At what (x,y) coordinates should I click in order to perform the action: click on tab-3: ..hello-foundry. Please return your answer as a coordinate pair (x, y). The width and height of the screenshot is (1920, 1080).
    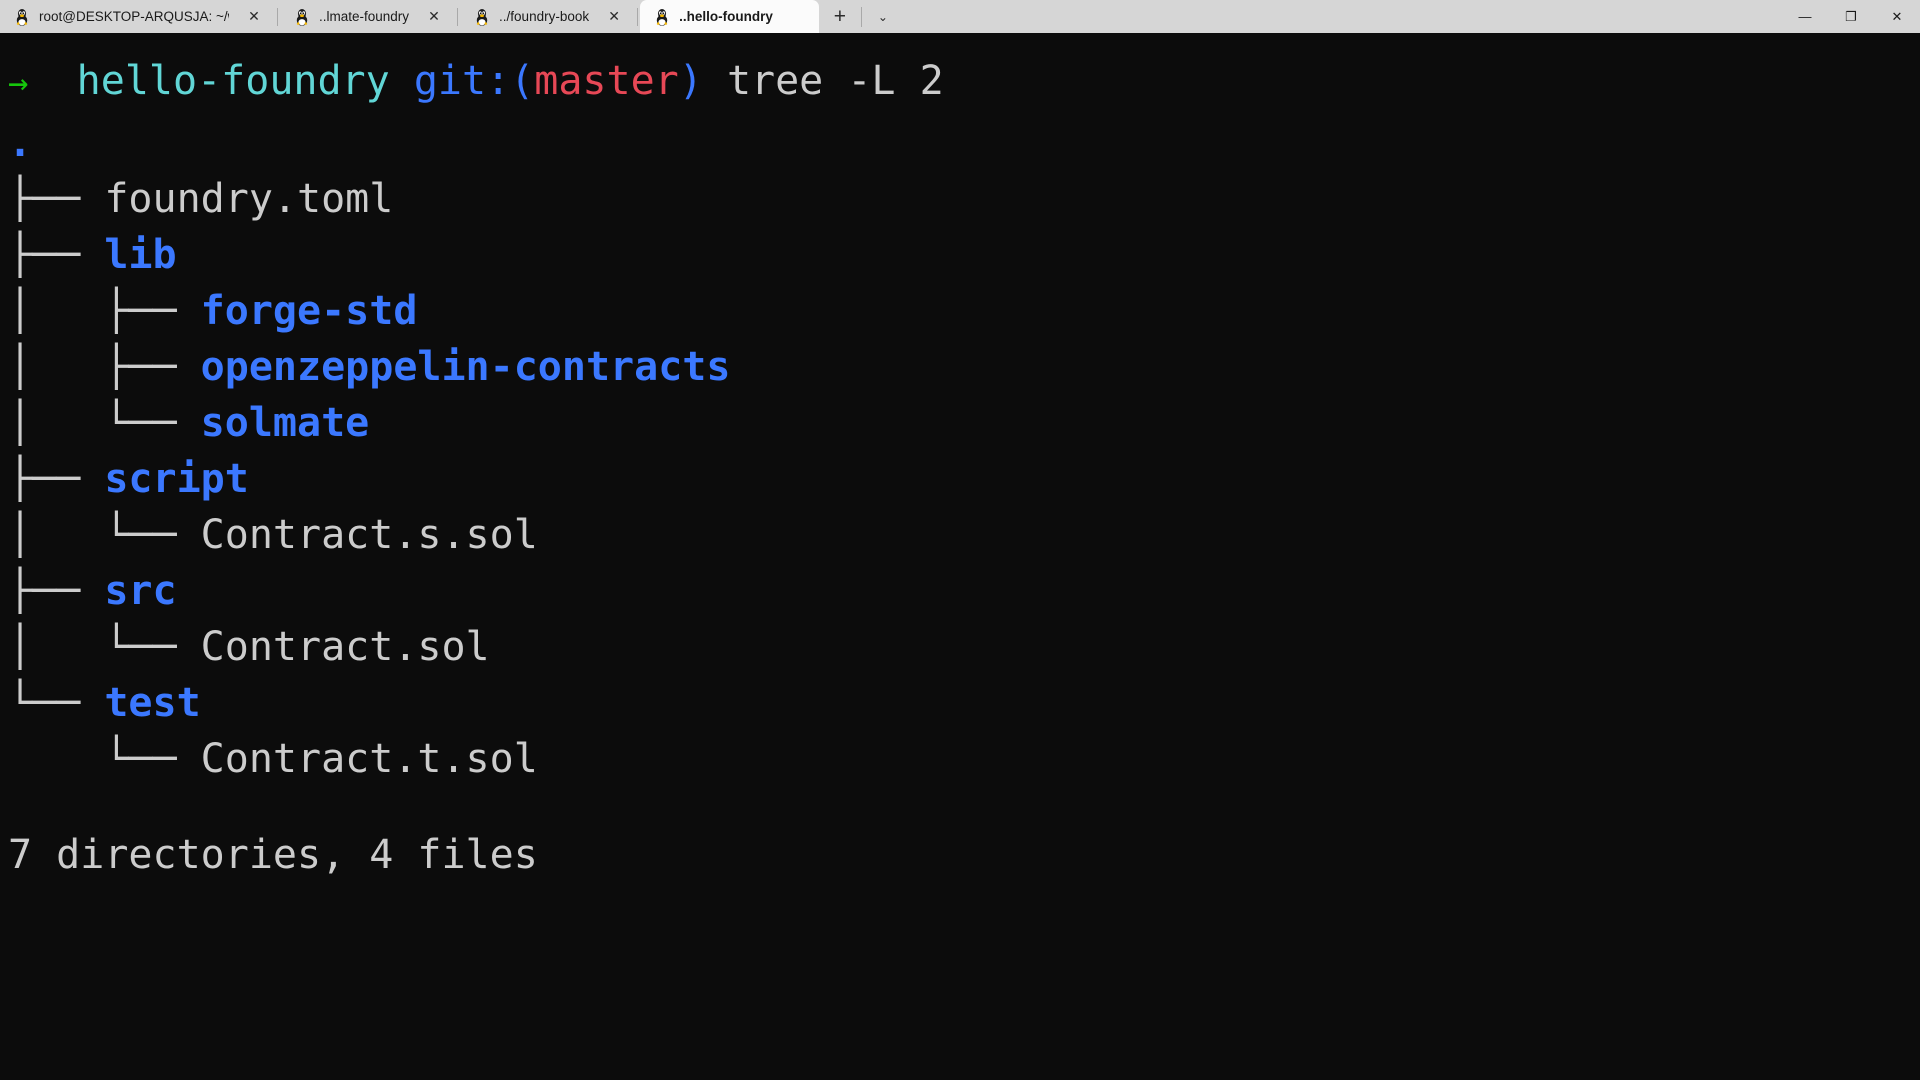
    Looking at the image, I should click on (729, 16).